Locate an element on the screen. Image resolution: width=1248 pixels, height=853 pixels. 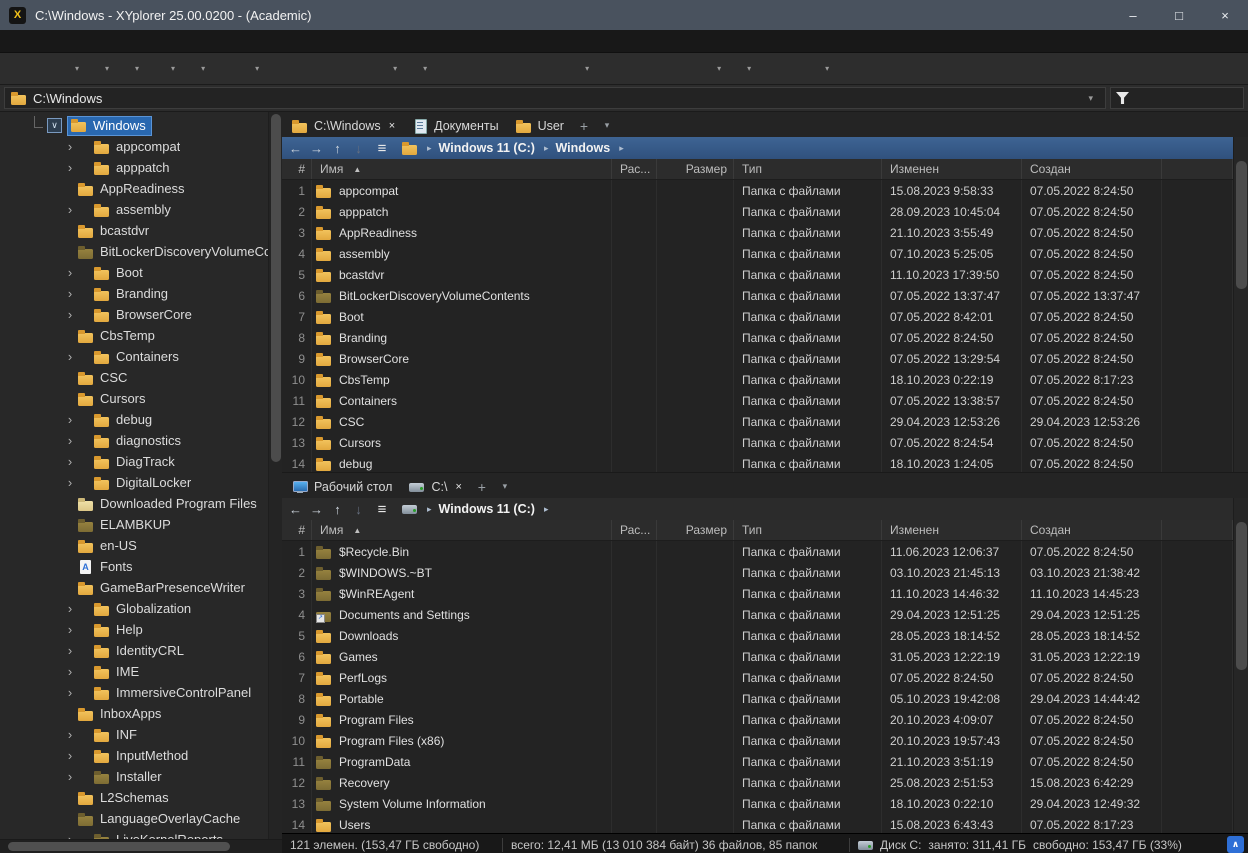
tree-item: AppReadiness is located at coordinates (134, 188).